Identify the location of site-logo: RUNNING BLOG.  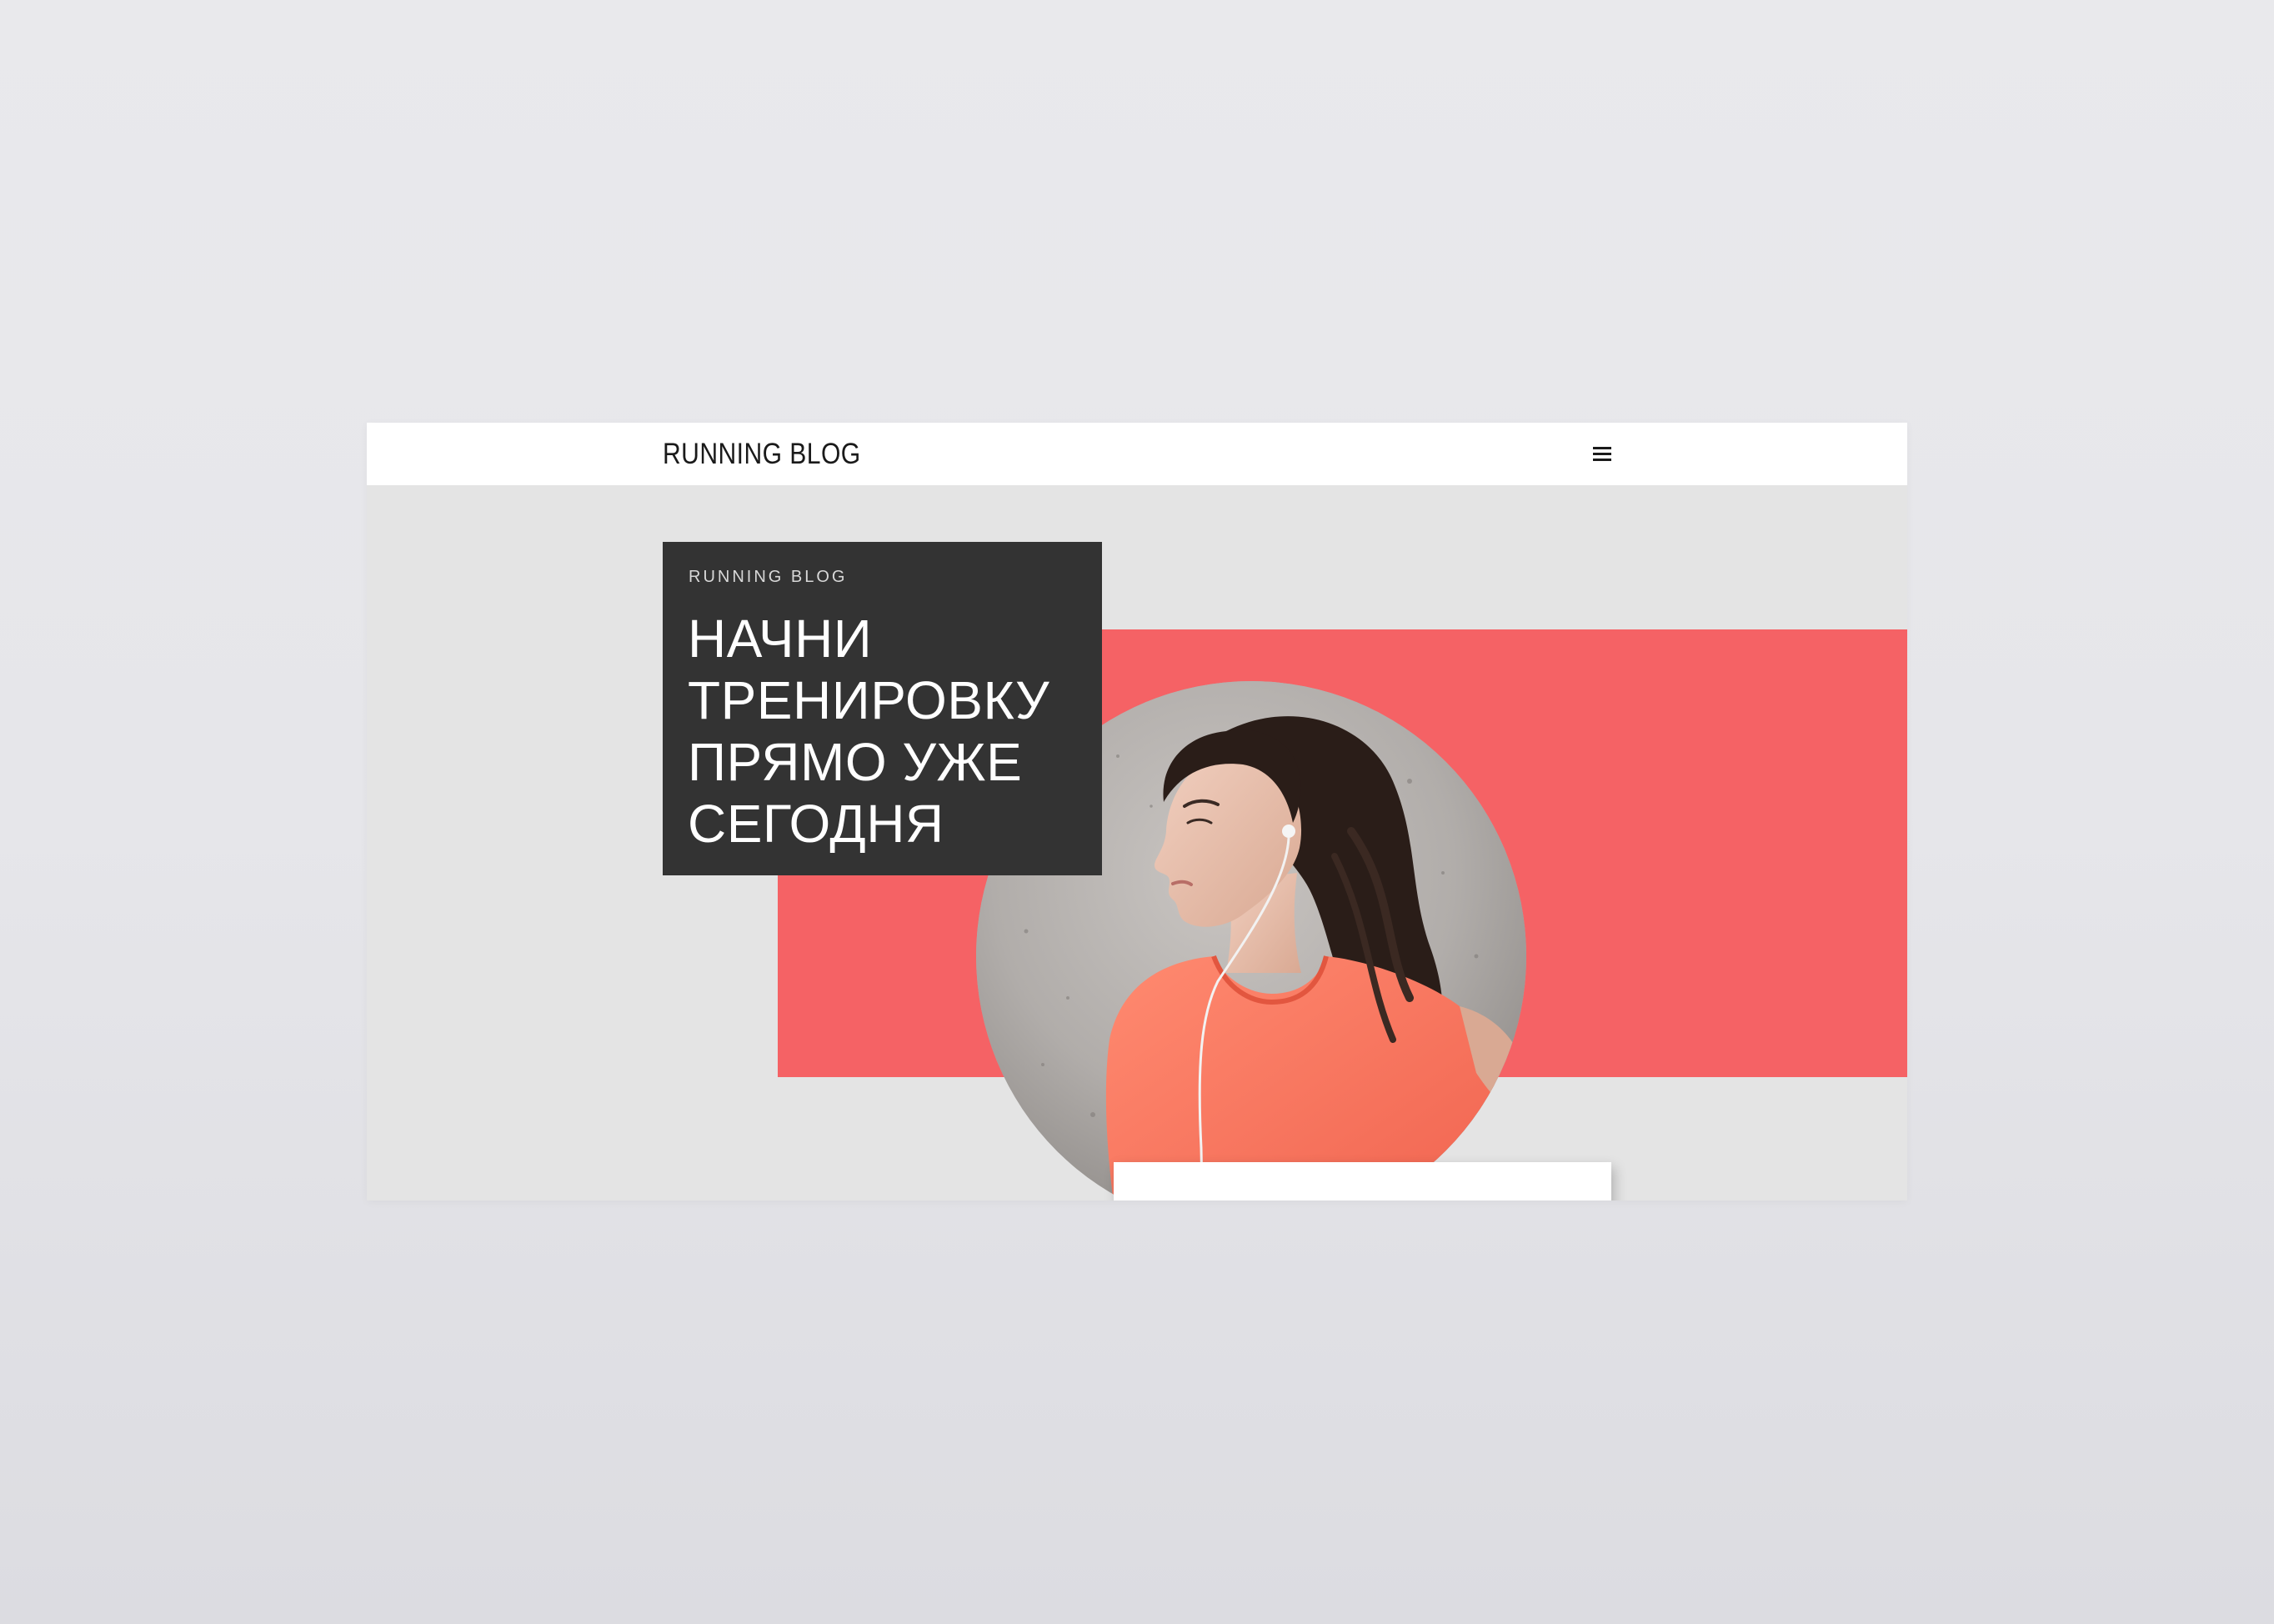
(762, 454).